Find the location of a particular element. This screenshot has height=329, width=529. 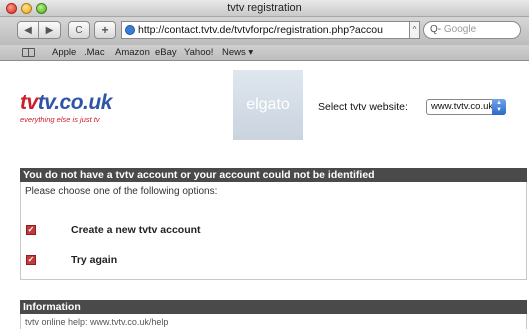

add-bookmark-button: + is located at coordinates (105, 30).